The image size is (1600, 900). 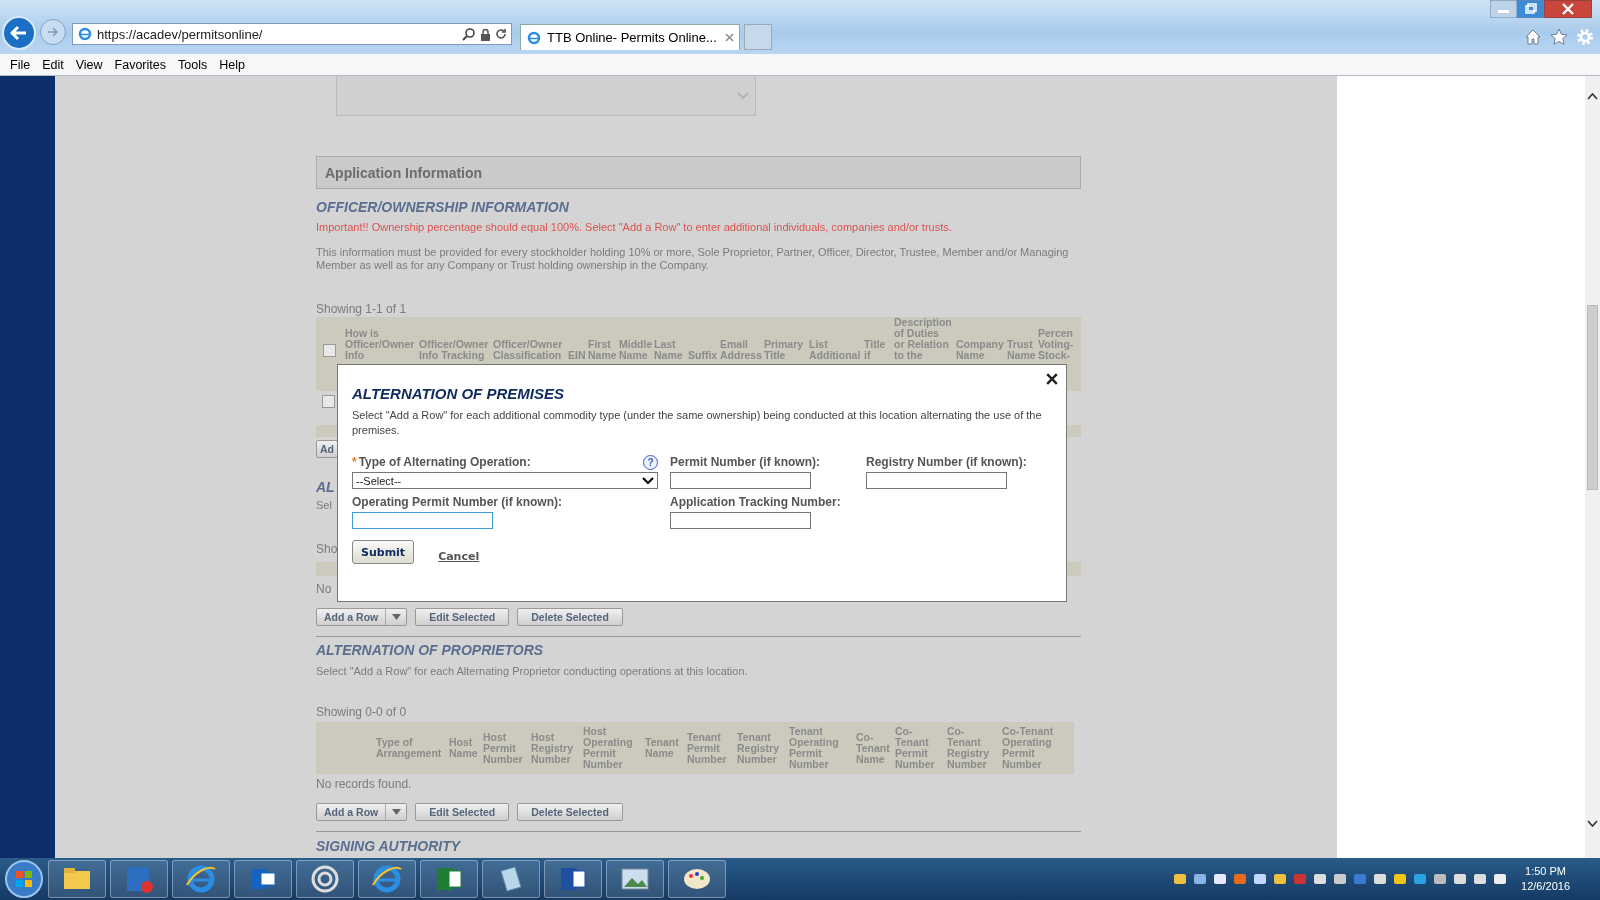 What do you see at coordinates (915, 748) in the screenshot?
I see `column-header: Co- Tenant Permit Number` at bounding box center [915, 748].